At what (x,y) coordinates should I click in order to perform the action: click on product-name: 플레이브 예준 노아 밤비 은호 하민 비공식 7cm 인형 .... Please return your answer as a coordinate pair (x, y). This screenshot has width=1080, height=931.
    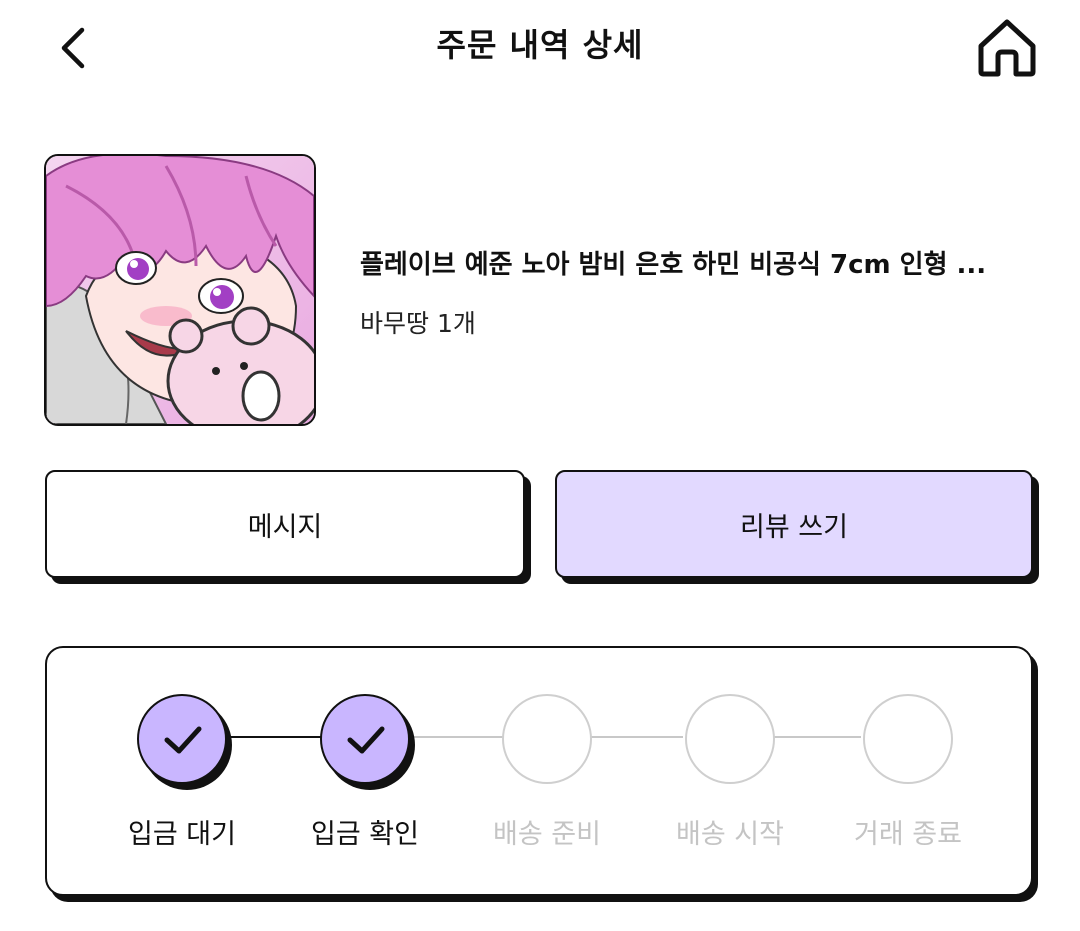
    Looking at the image, I should click on (700, 262).